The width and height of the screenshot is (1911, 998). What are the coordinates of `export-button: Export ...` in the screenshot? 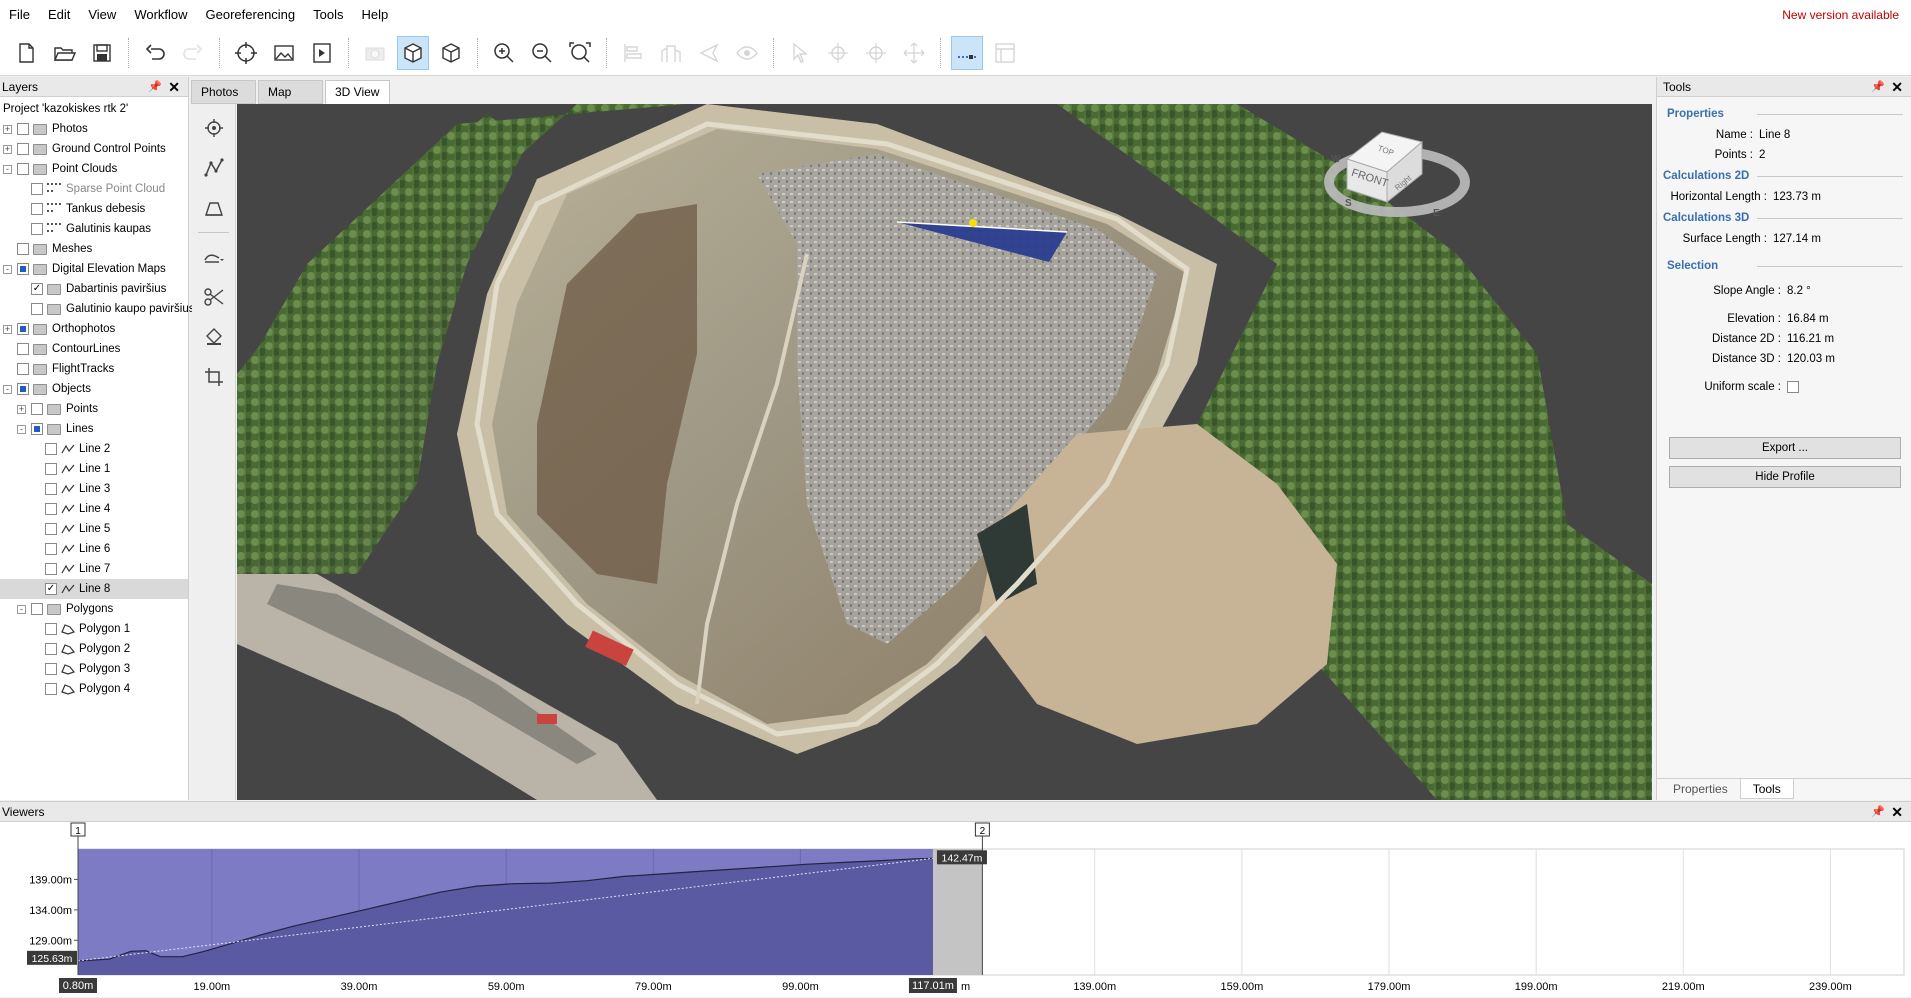 It's located at (1785, 448).